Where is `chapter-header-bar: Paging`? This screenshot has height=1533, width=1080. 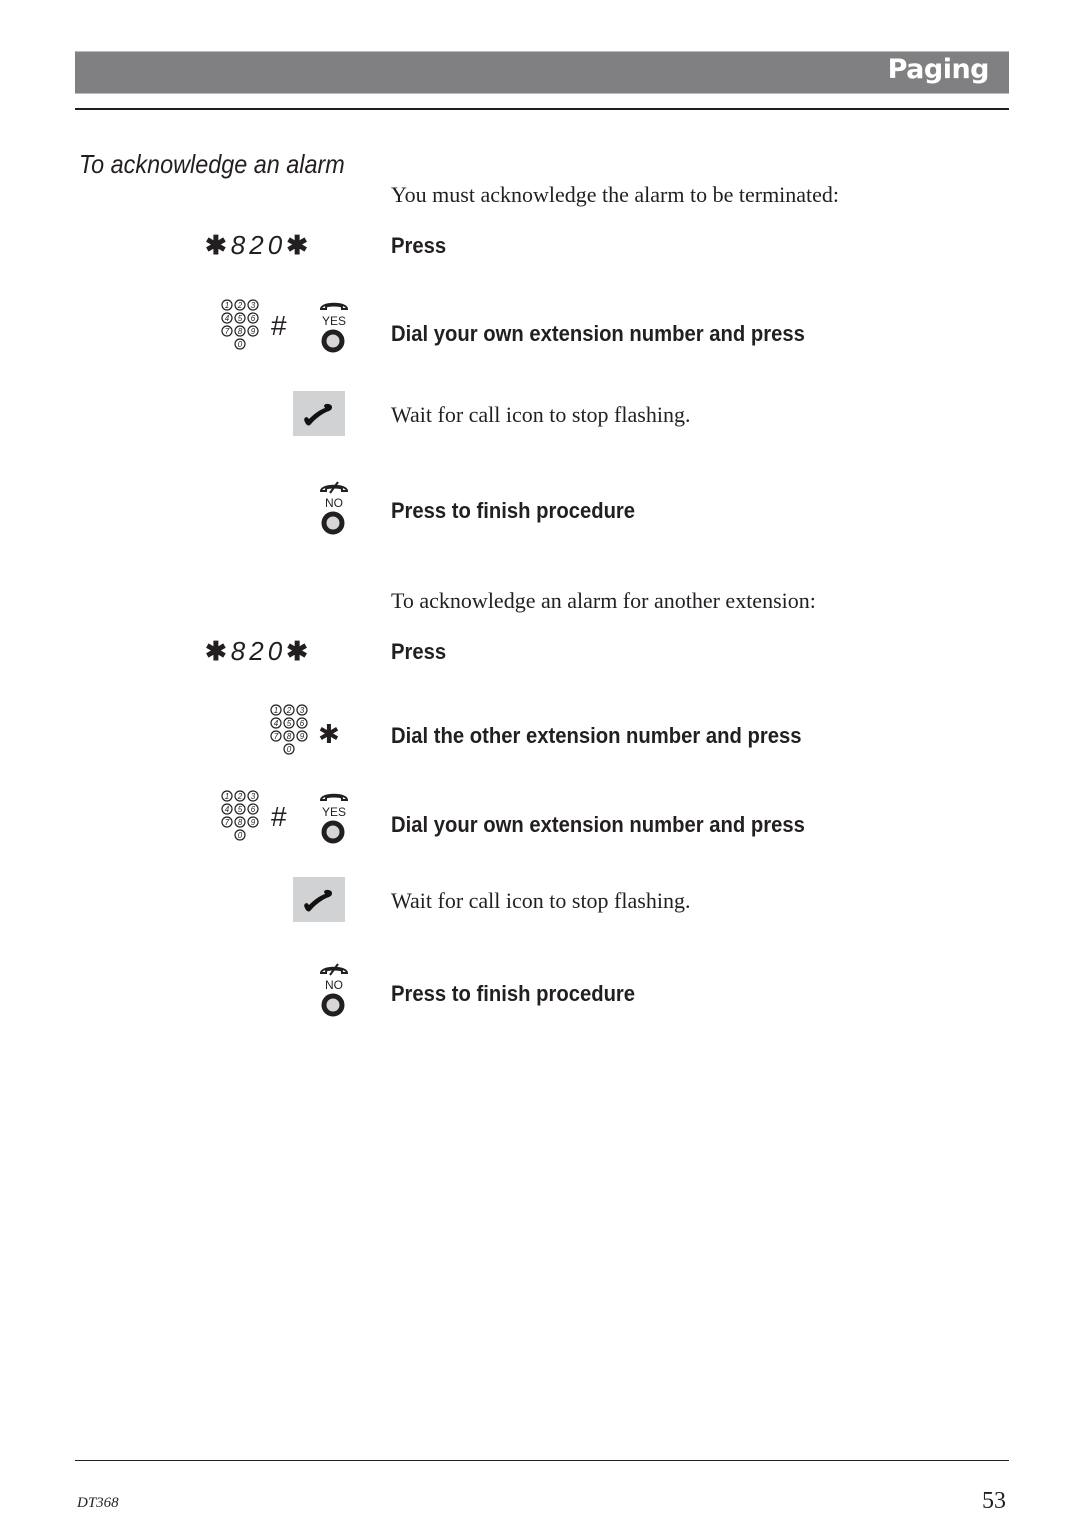
chapter-header-bar: Paging is located at coordinates (542, 72).